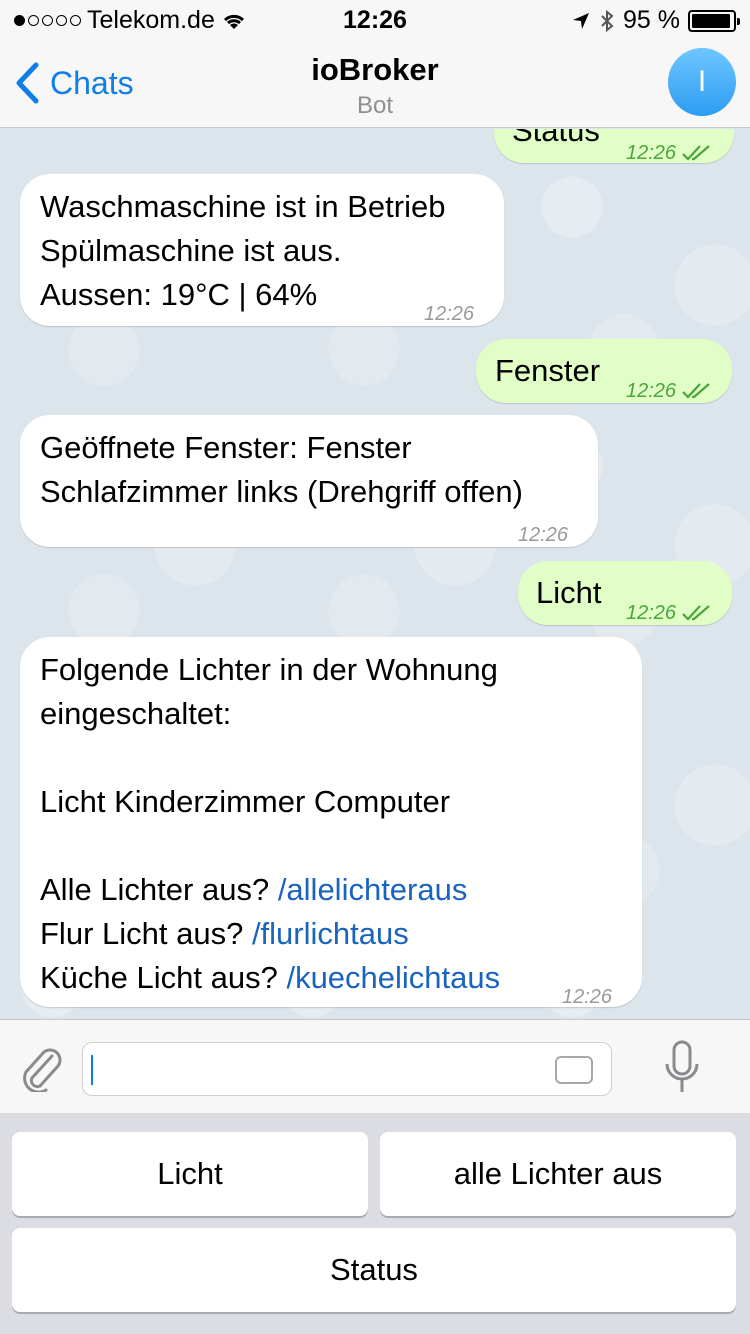 The height and width of the screenshot is (1334, 750). Describe the element at coordinates (556, 138) in the screenshot. I see `message-text: Status` at that location.